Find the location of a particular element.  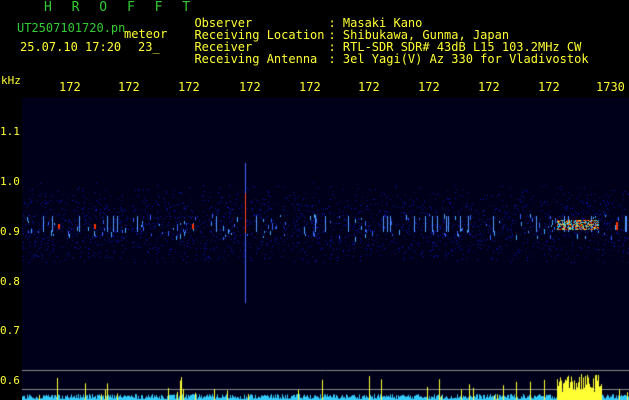

logo: H R O F F T is located at coordinates (120, 7).